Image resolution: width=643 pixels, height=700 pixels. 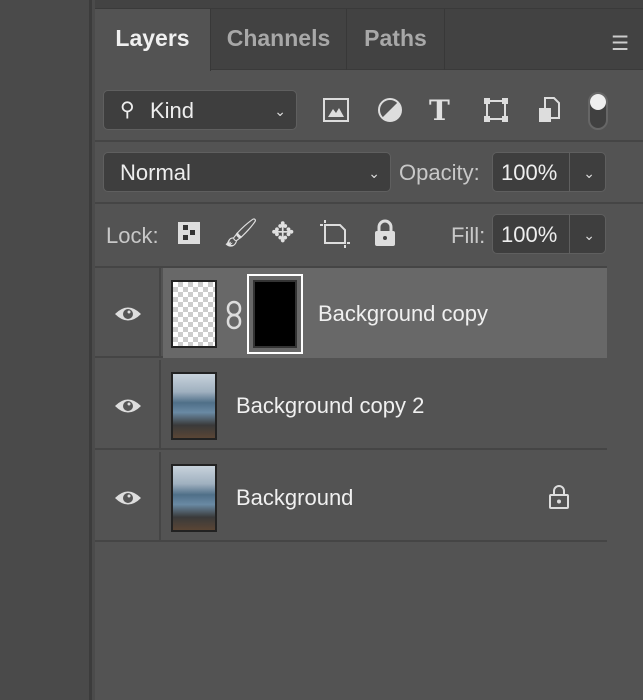 I want to click on fill-label: Fill:, so click(x=468, y=235).